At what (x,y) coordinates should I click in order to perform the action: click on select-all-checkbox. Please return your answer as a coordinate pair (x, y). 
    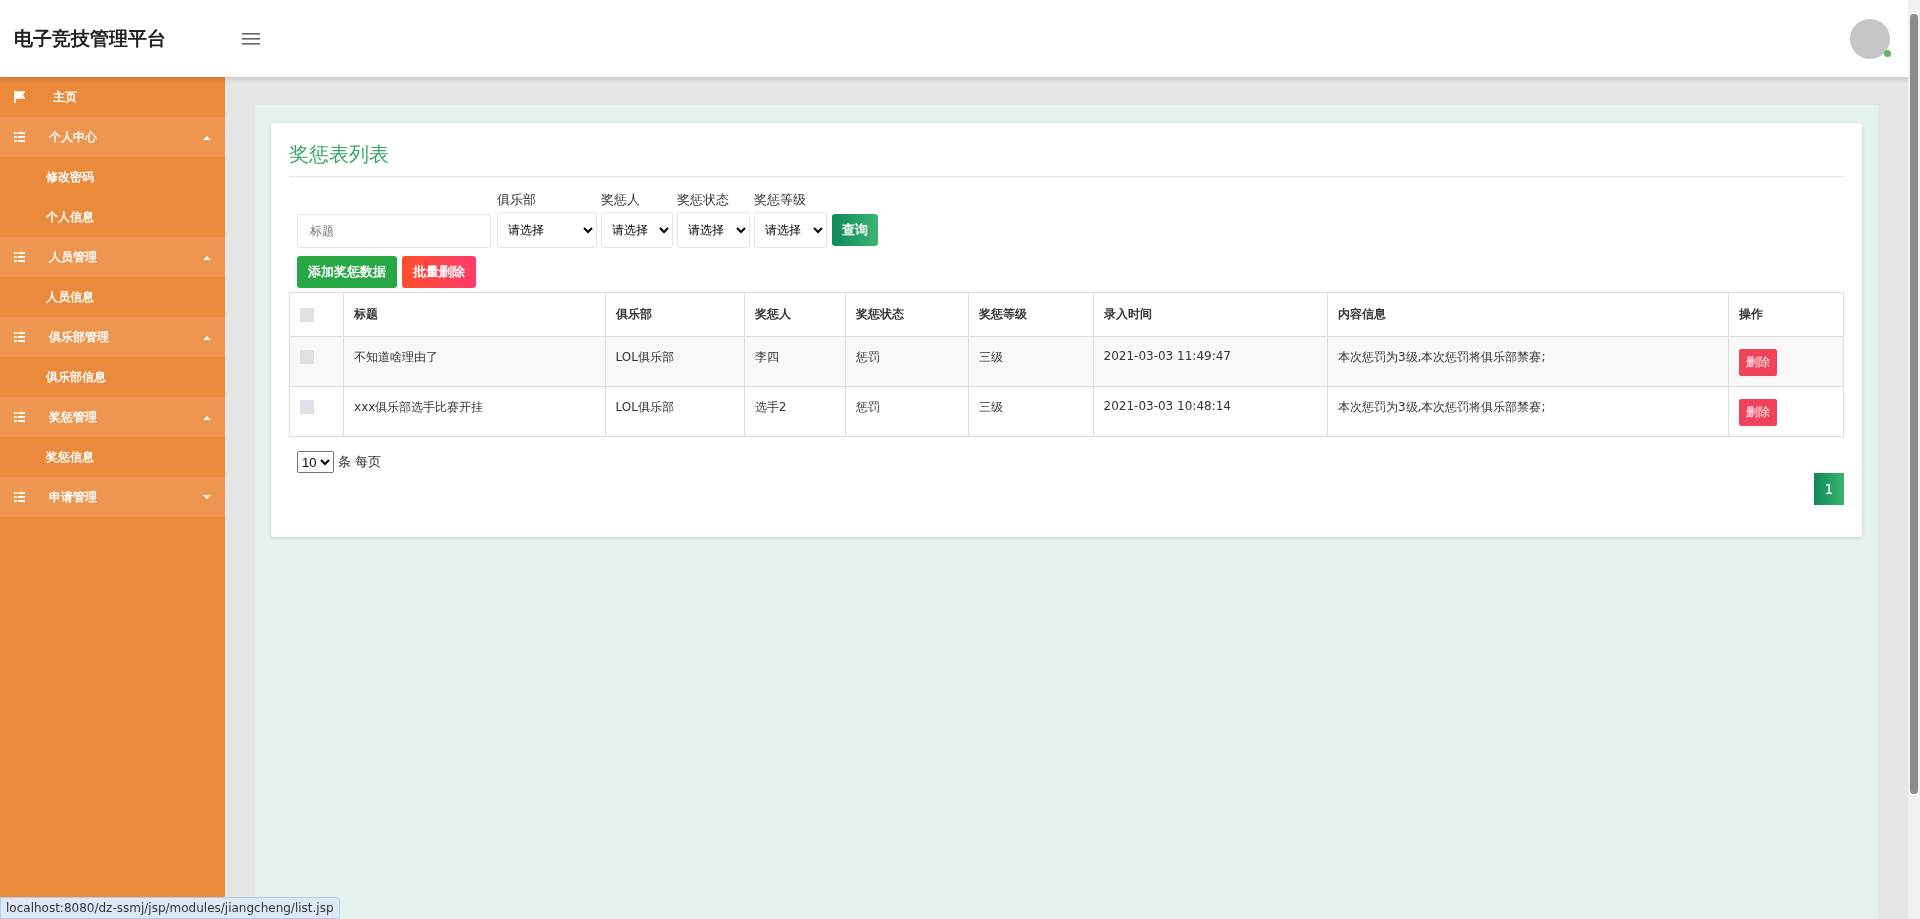
    Looking at the image, I should click on (307, 314).